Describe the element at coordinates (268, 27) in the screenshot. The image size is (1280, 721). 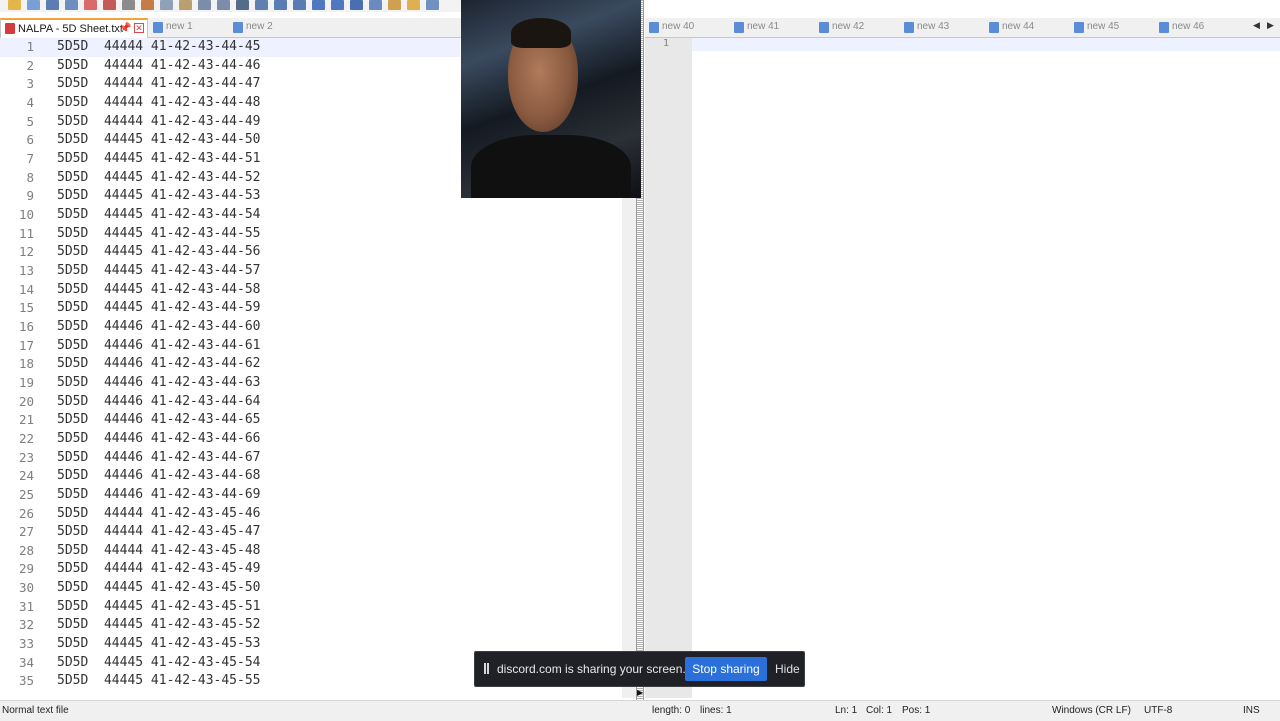
I see `tab-new-2: new 2` at that location.